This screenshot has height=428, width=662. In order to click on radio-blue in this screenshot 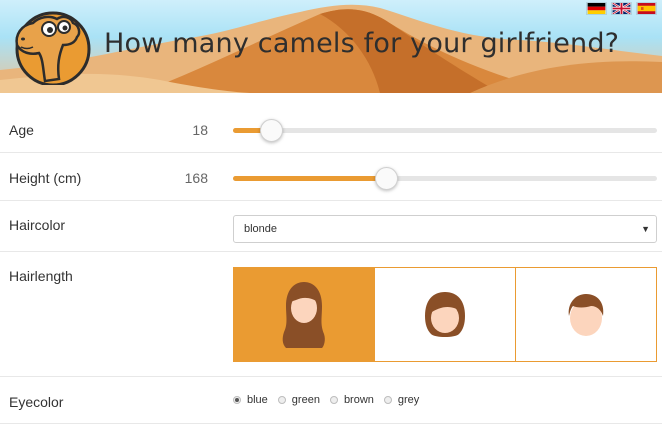, I will do `click(237, 400)`.